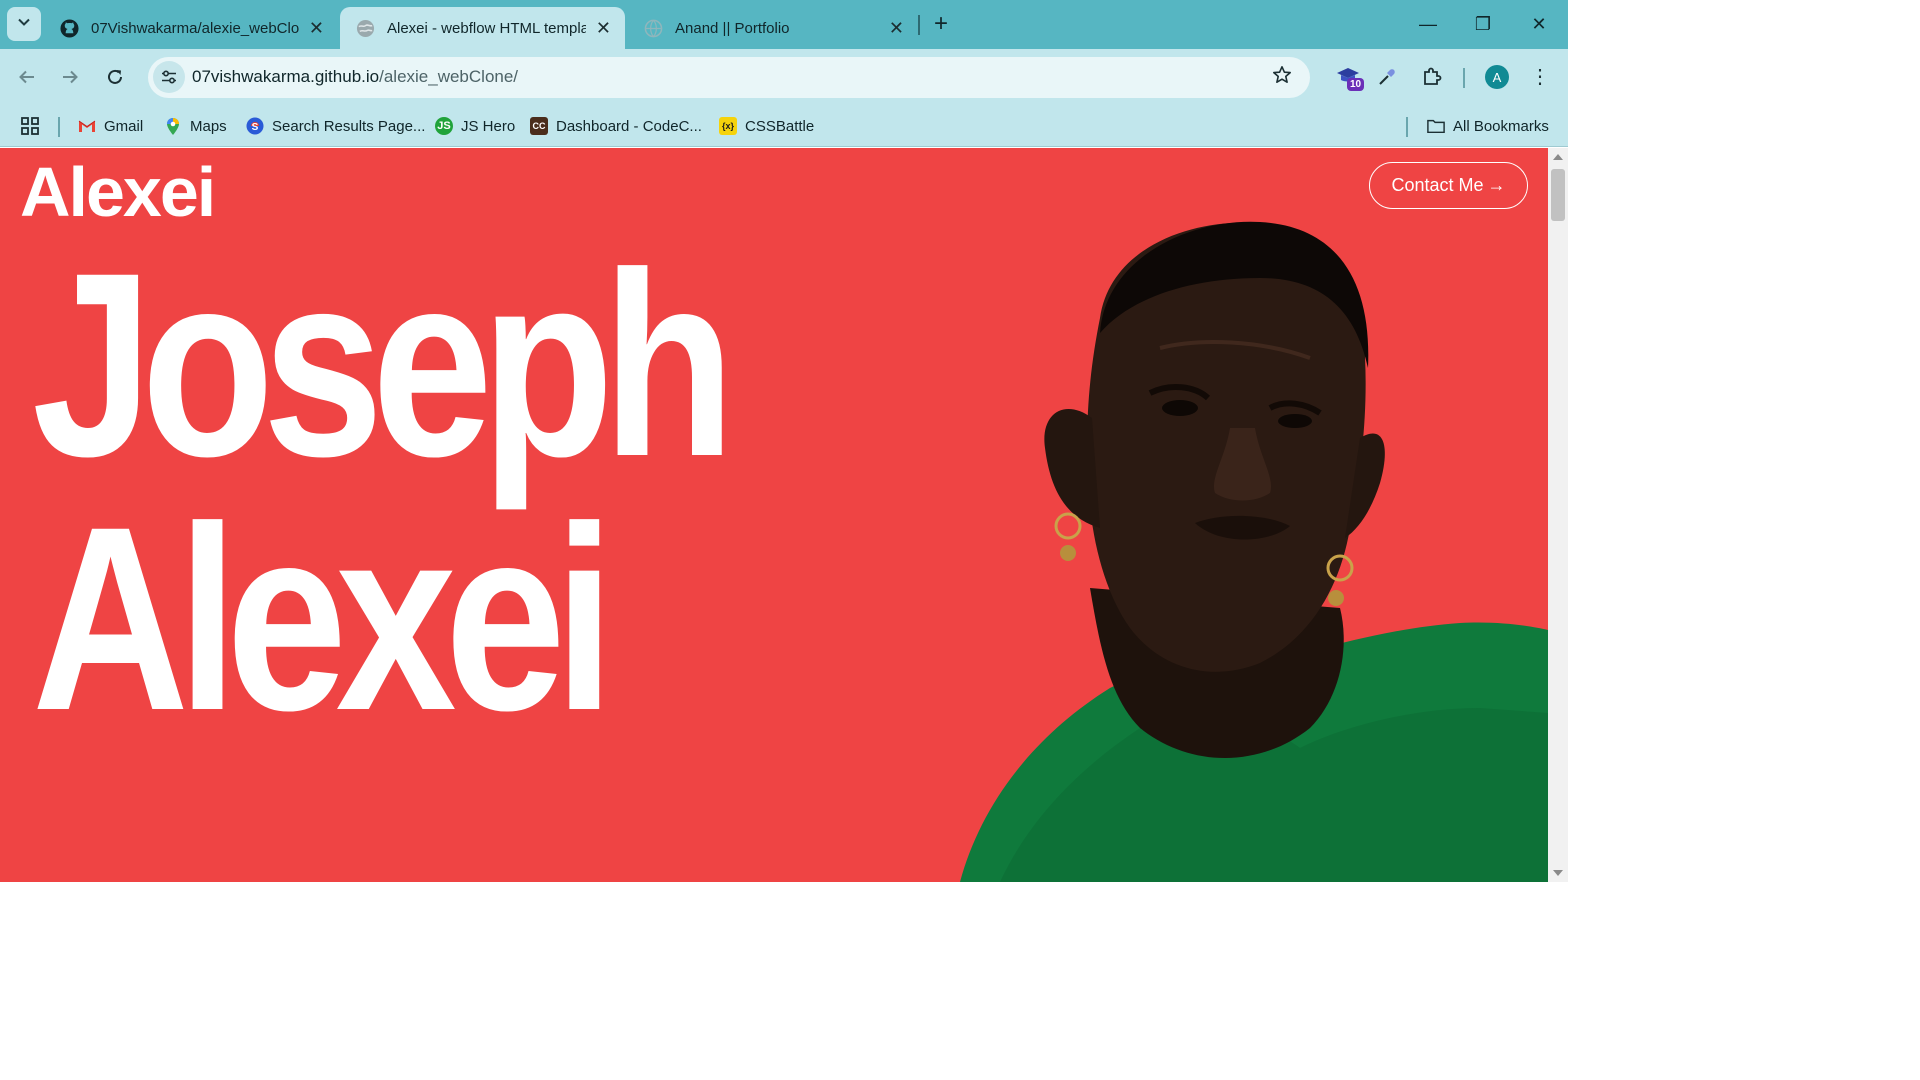 Image resolution: width=1920 pixels, height=1080 pixels. I want to click on site-info-button, so click(169, 77).